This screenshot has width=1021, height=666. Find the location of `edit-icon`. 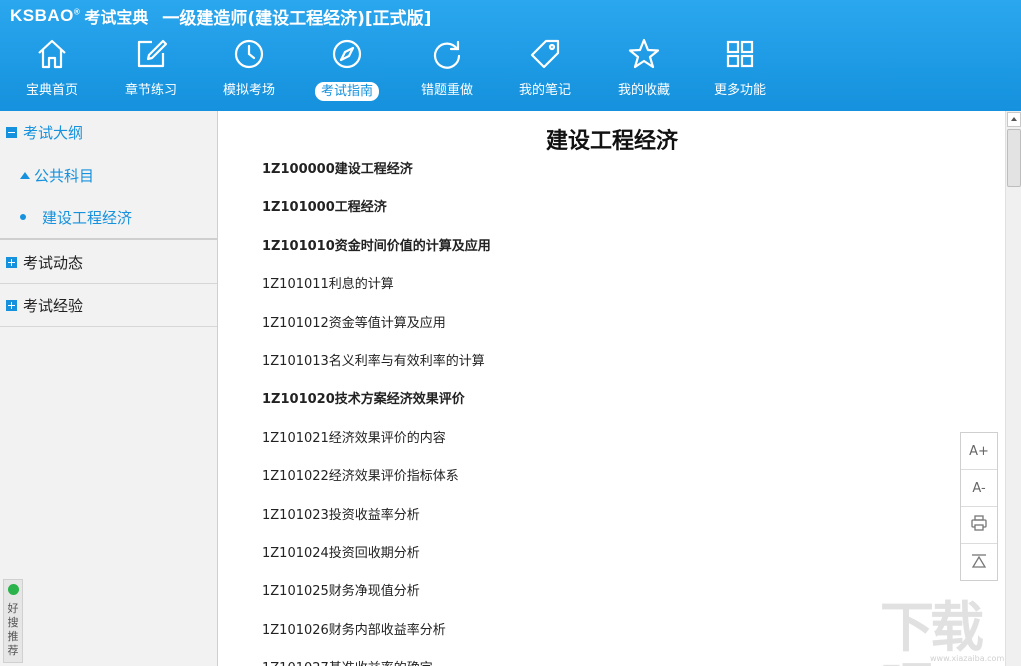

edit-icon is located at coordinates (151, 54).